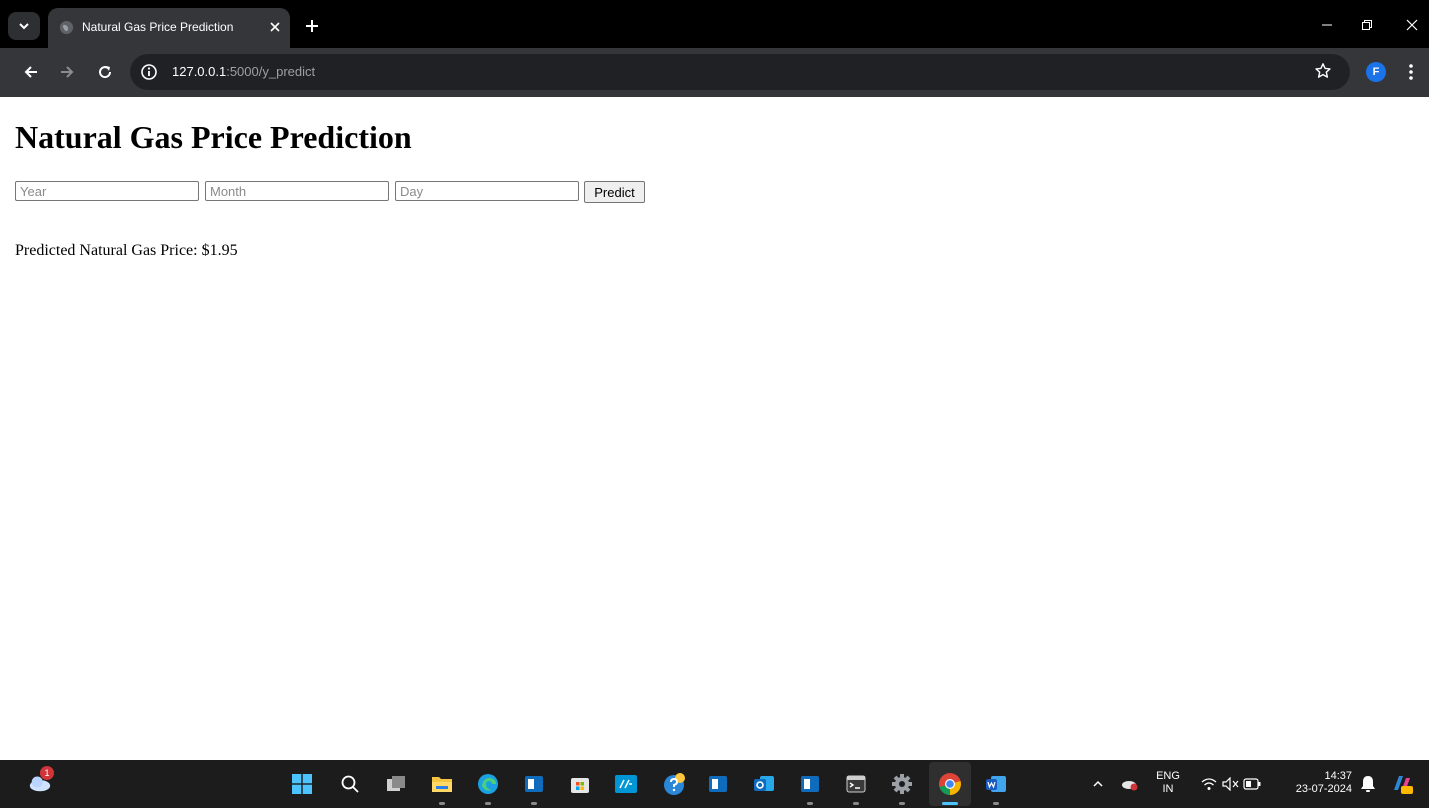 Image resolution: width=1429 pixels, height=808 pixels. I want to click on myhp-icon, so click(626, 784).